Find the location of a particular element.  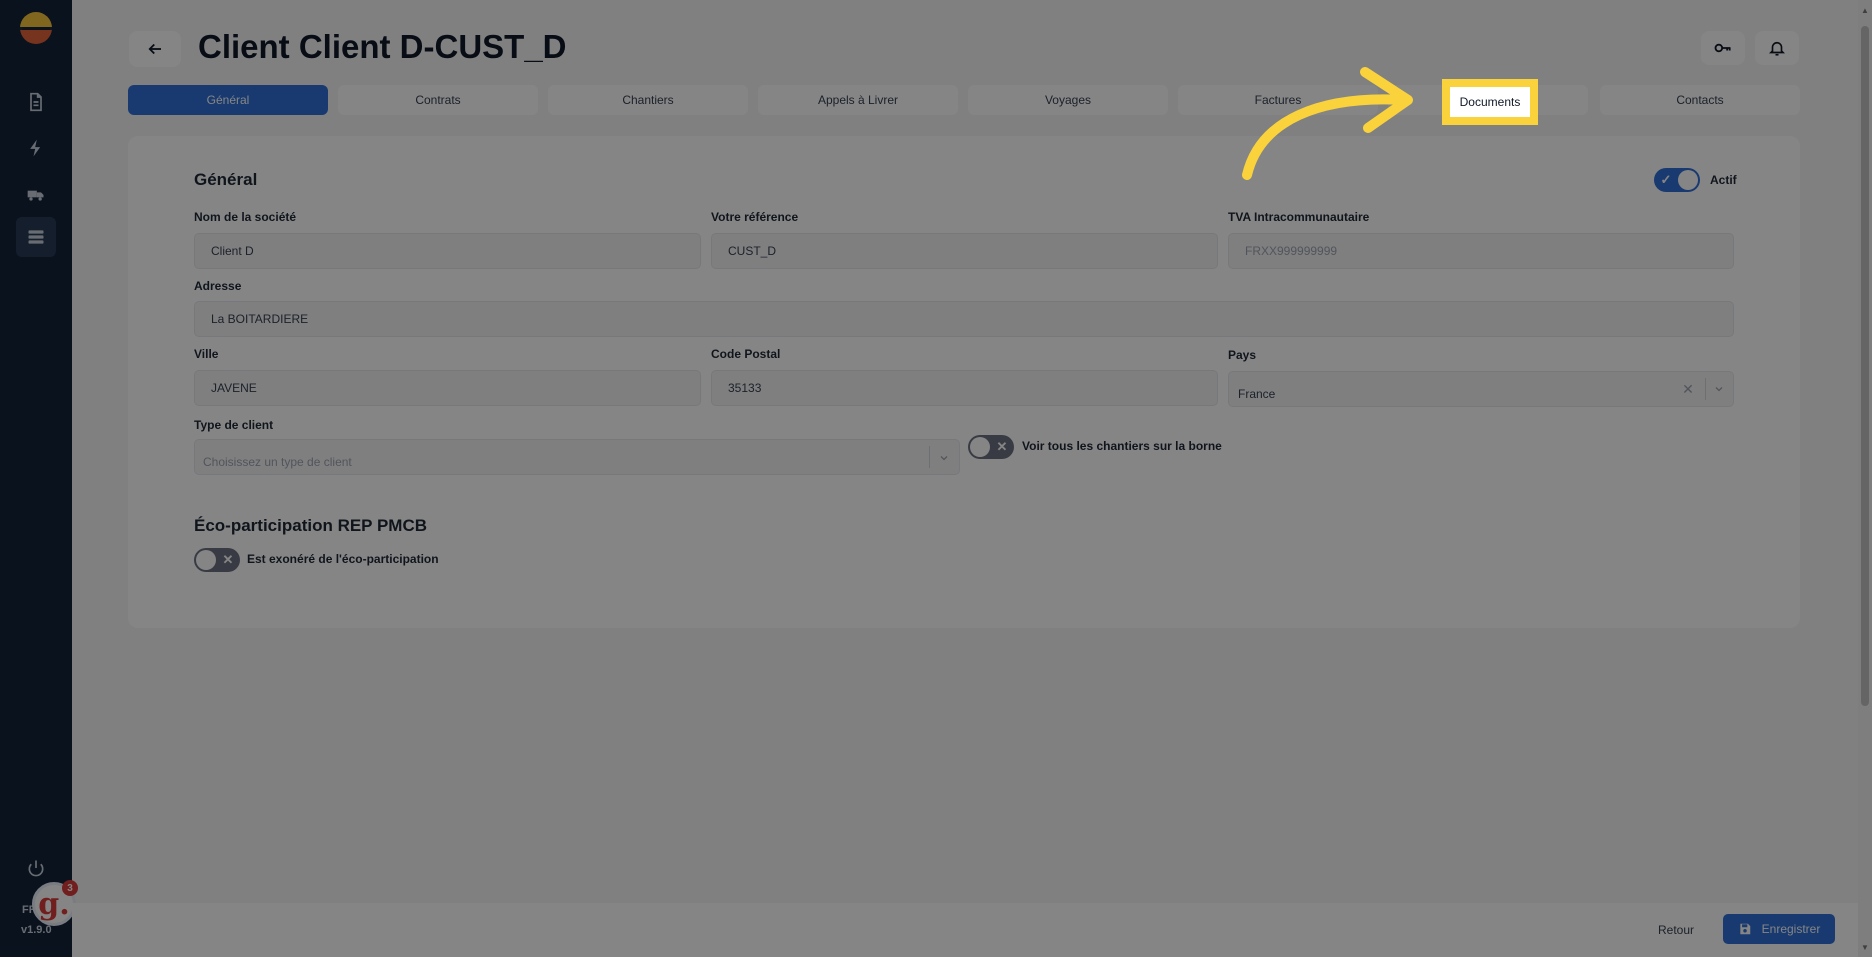

key-icon is located at coordinates (1722, 48).